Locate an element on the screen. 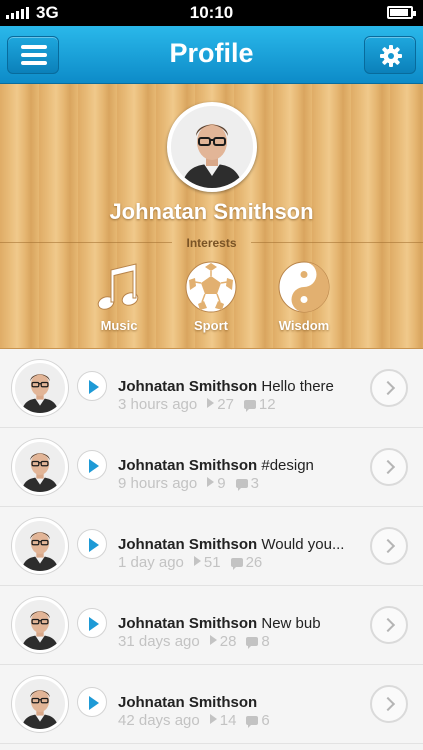 The height and width of the screenshot is (750, 423). post-line: Johnatan Smithson Hello there is located at coordinates (226, 386).